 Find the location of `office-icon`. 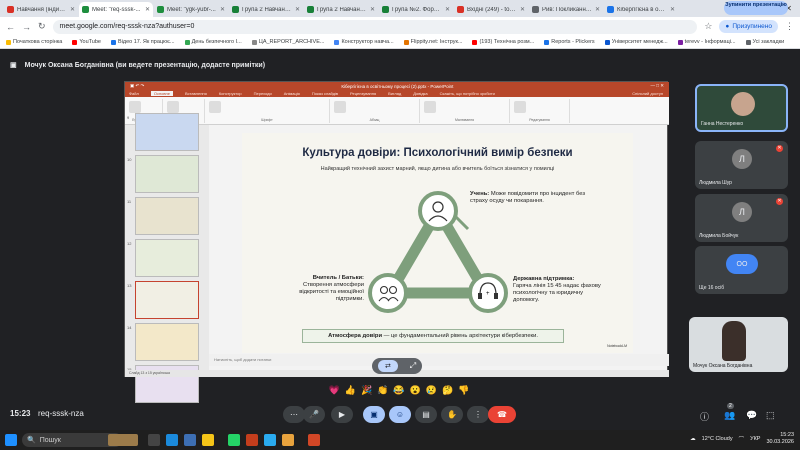

office-icon is located at coordinates (252, 440).